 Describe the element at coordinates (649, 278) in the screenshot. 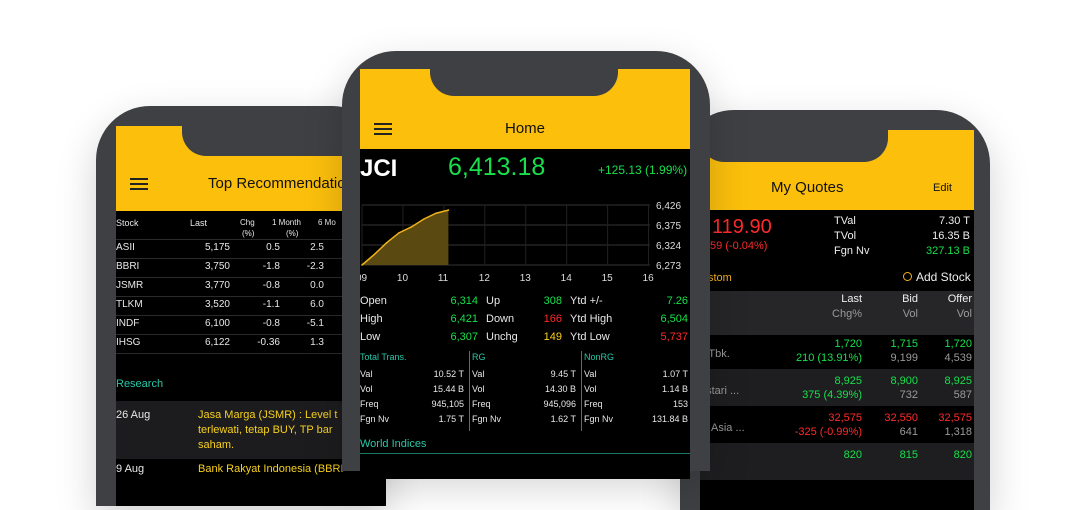

I see `x-tick-label: 16` at that location.